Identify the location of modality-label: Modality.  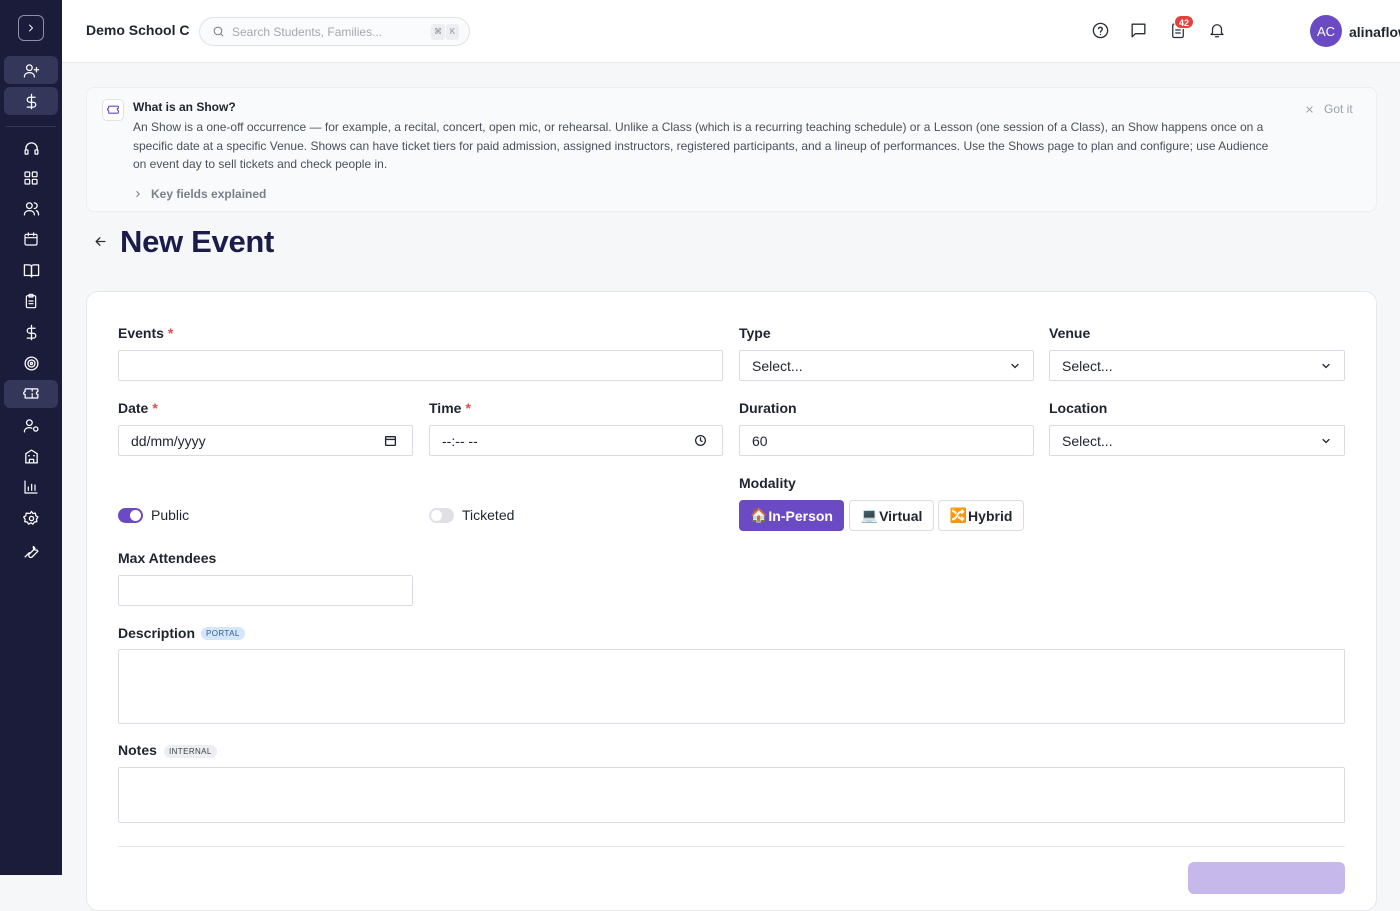
(767, 483).